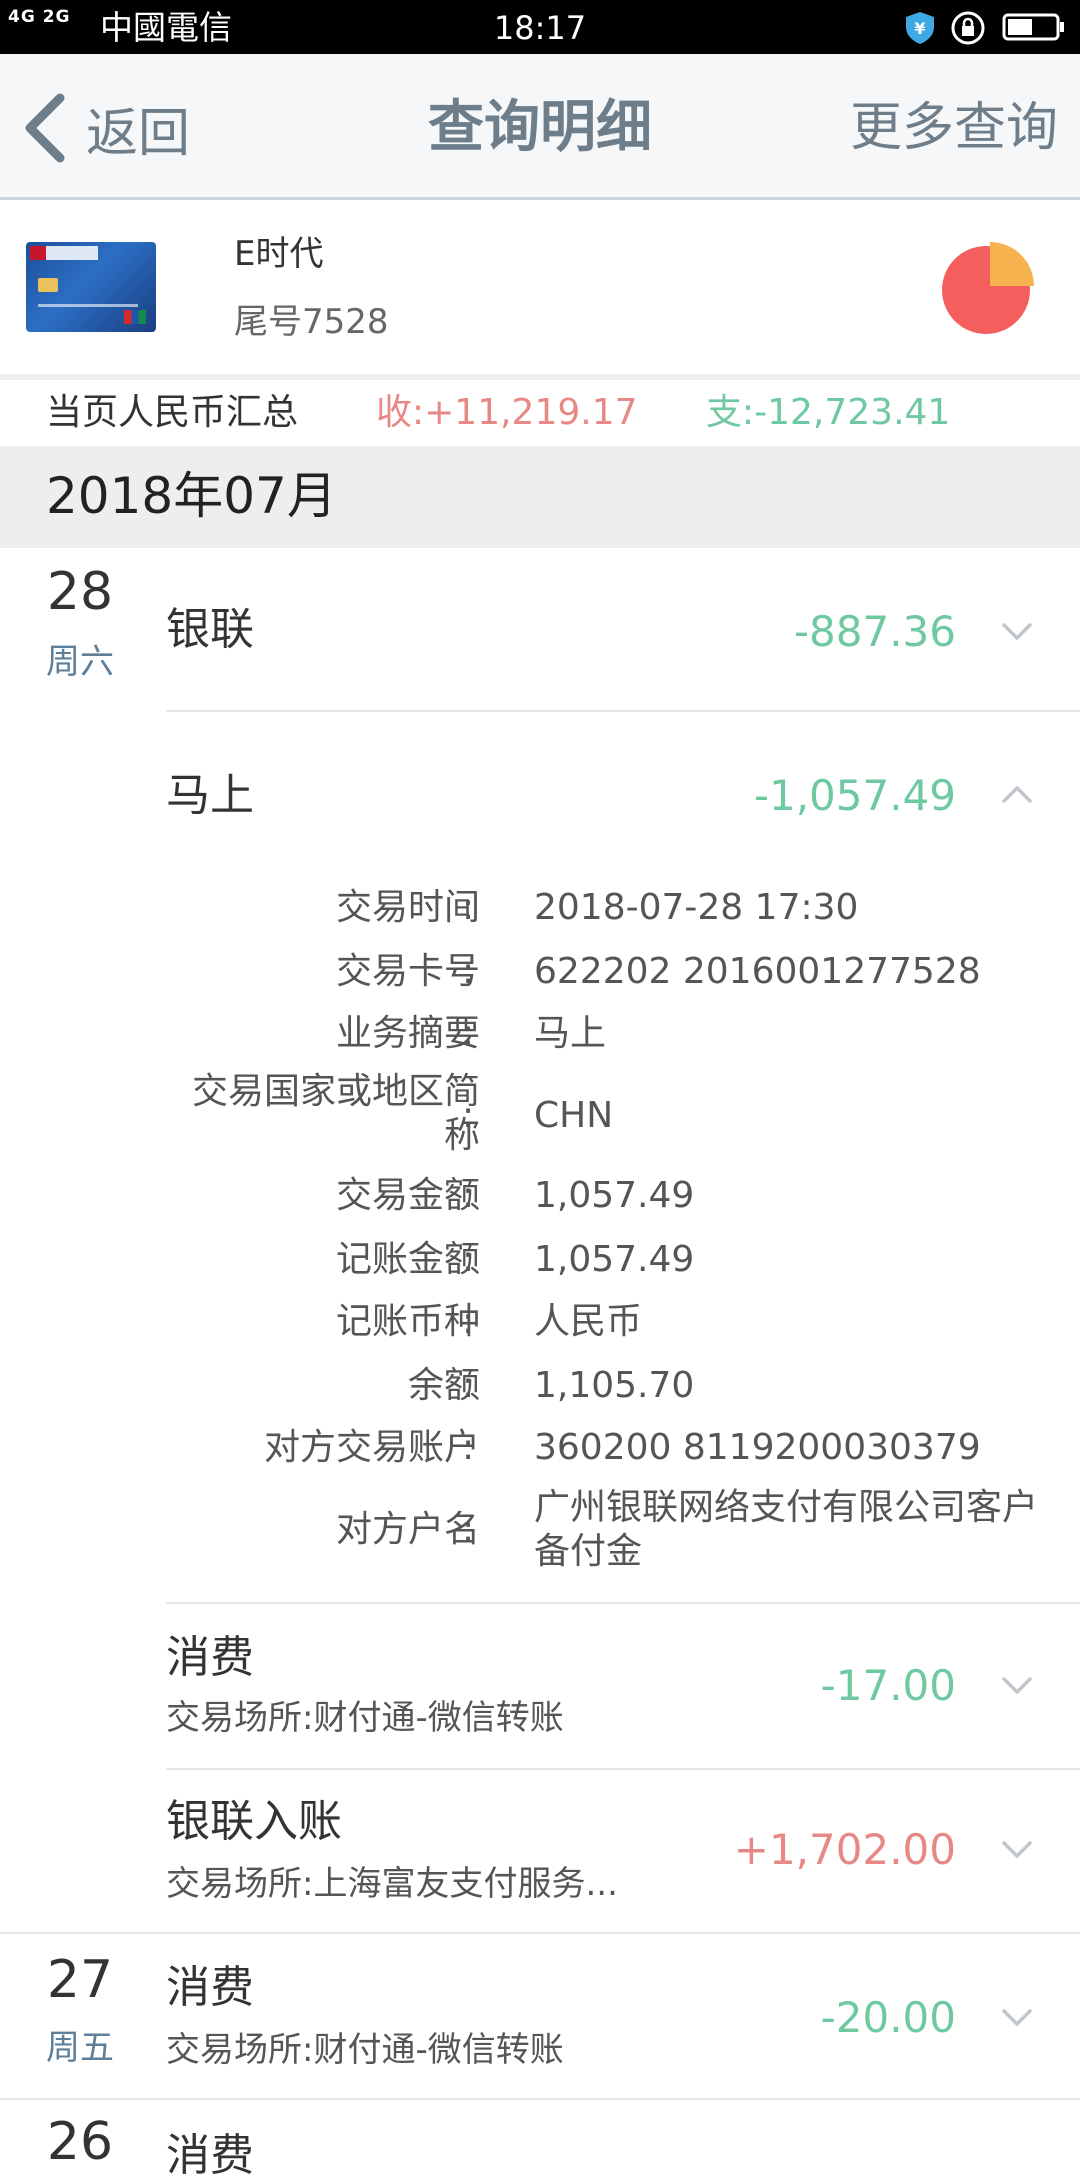 The height and width of the screenshot is (2184, 1080). I want to click on date-day: 26, so click(80, 2142).